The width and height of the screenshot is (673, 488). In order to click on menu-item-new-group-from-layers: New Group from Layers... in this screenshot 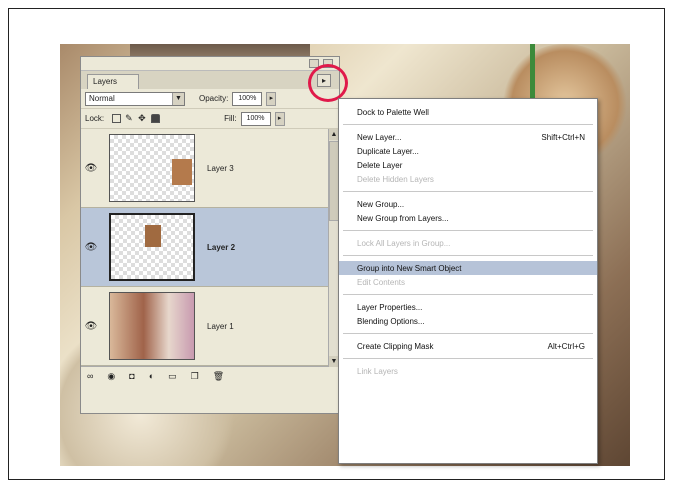, I will do `click(468, 218)`.